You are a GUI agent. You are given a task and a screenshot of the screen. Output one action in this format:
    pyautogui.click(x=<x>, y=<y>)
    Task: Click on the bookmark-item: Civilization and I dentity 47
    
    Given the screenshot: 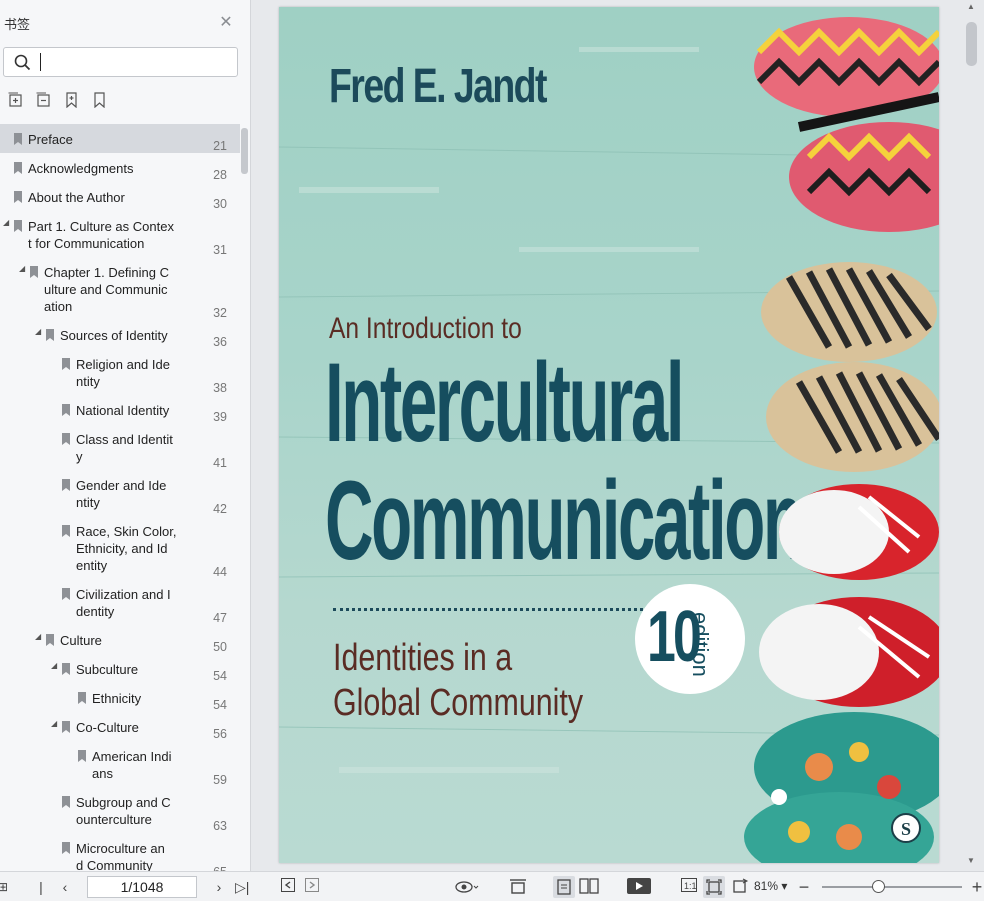 What is the action you would take?
    pyautogui.click(x=120, y=602)
    